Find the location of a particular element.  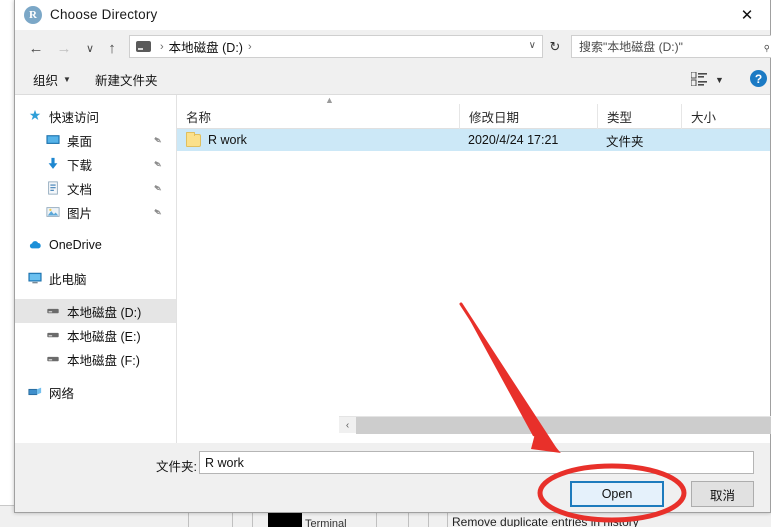

horizontal-scrollbar: ‹ › is located at coordinates (555, 425).